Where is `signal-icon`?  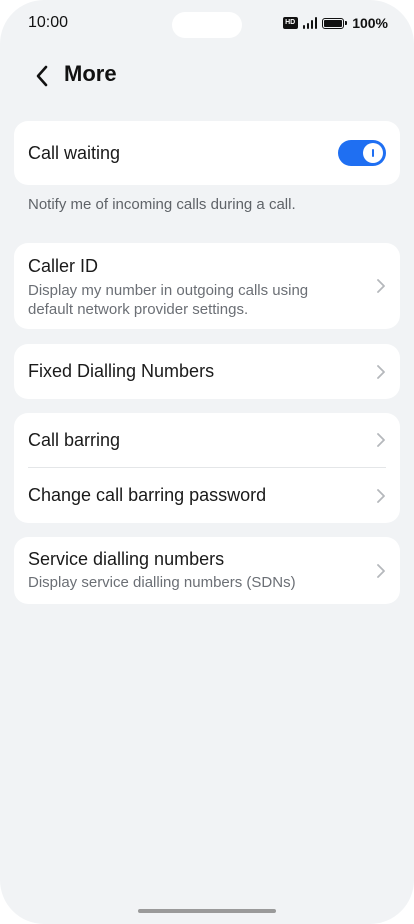
signal-icon is located at coordinates (310, 23).